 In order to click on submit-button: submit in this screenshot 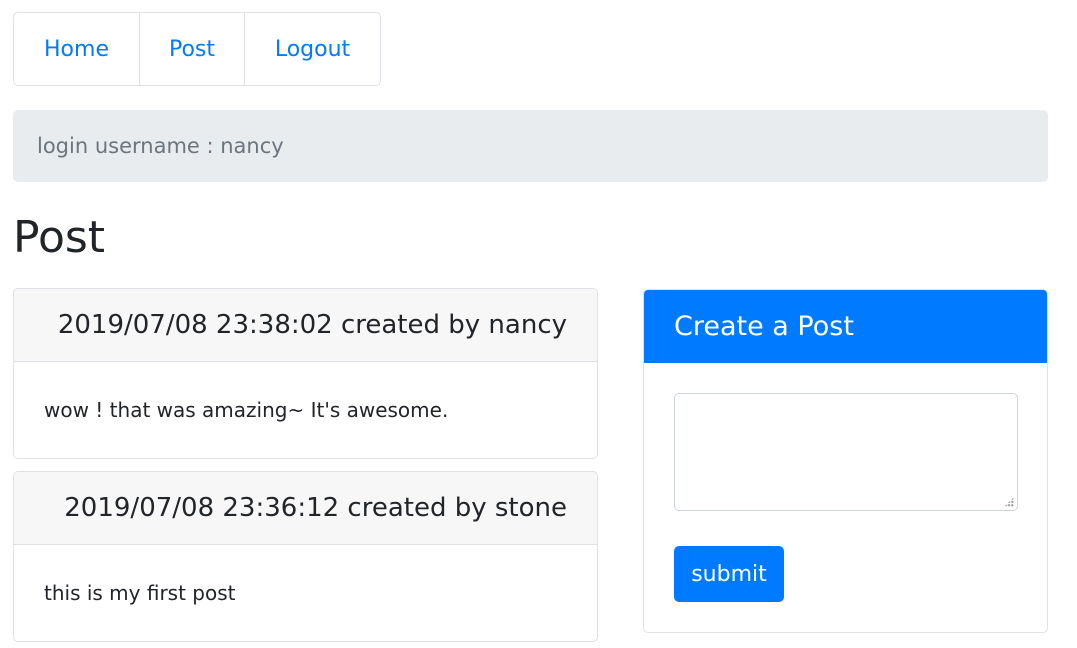, I will do `click(729, 574)`.